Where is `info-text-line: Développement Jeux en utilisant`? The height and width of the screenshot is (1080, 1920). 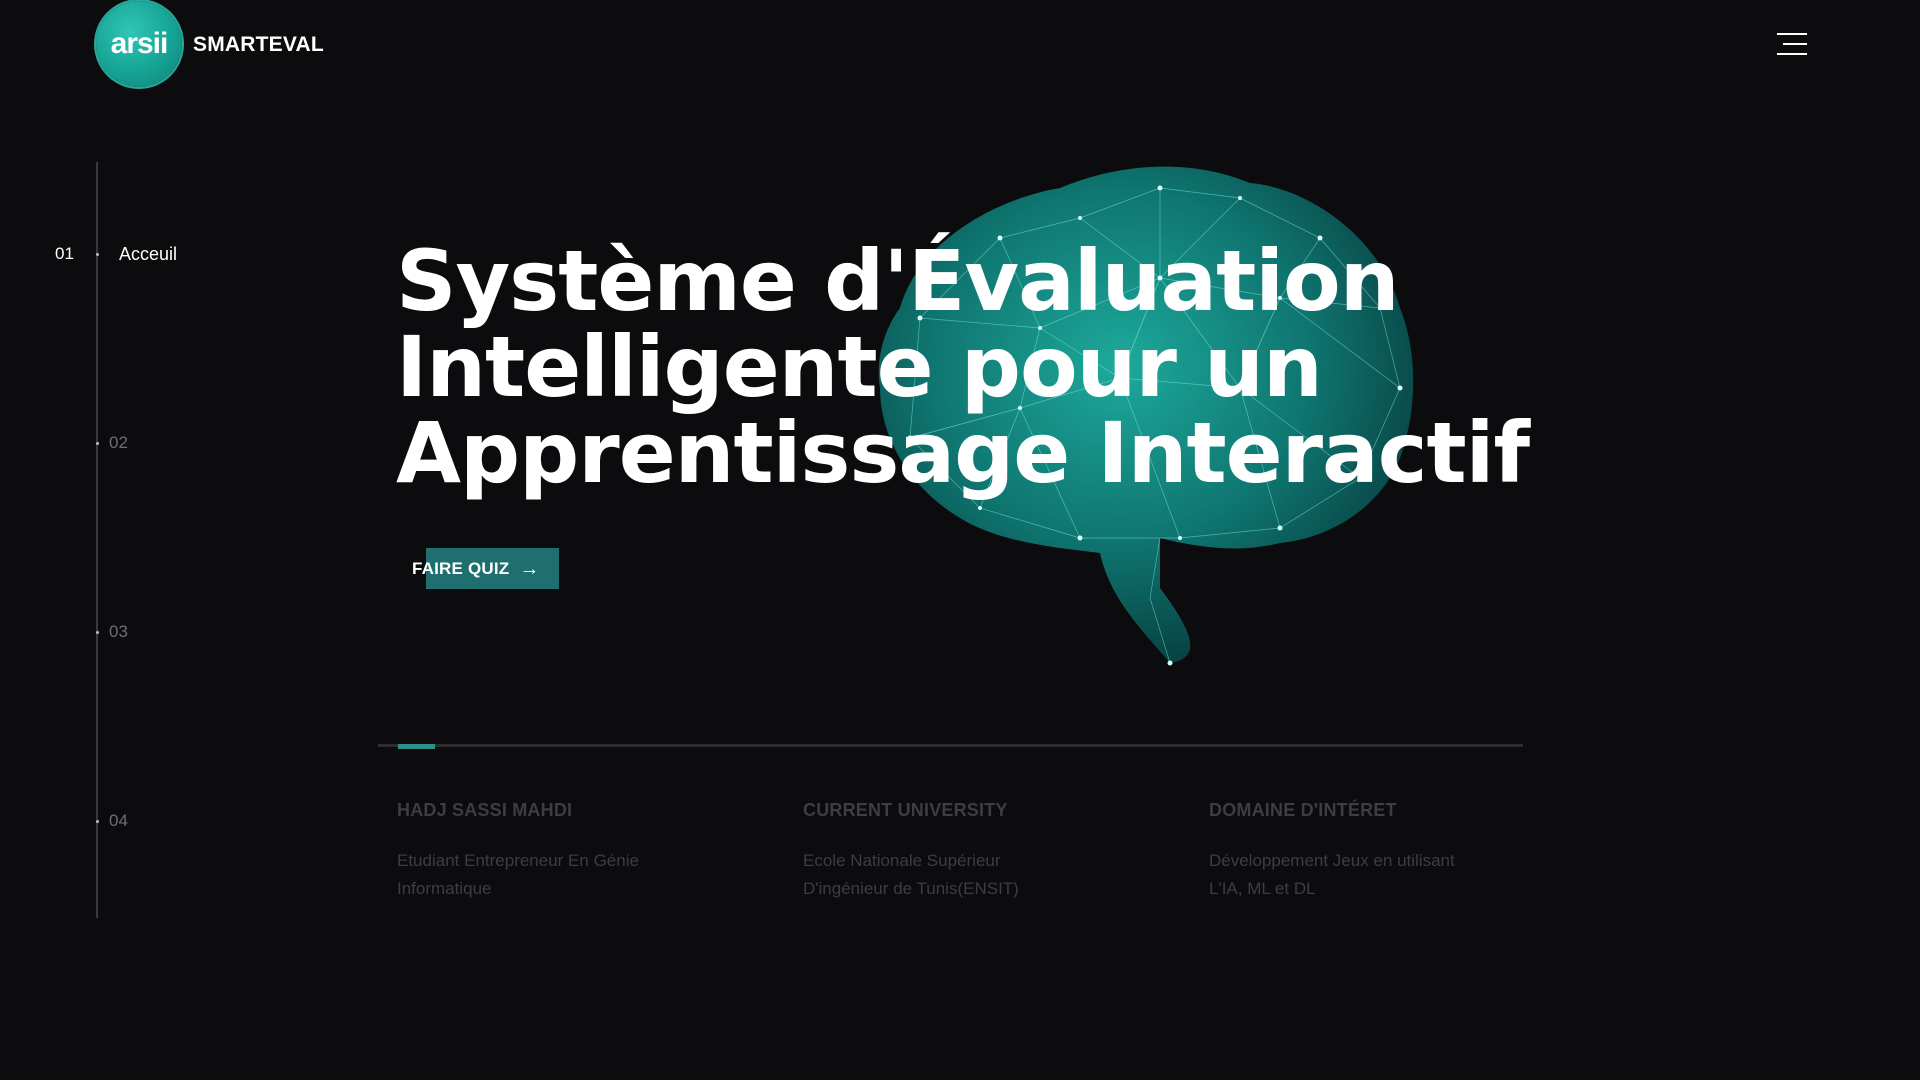 info-text-line: Développement Jeux en utilisant is located at coordinates (1332, 860).